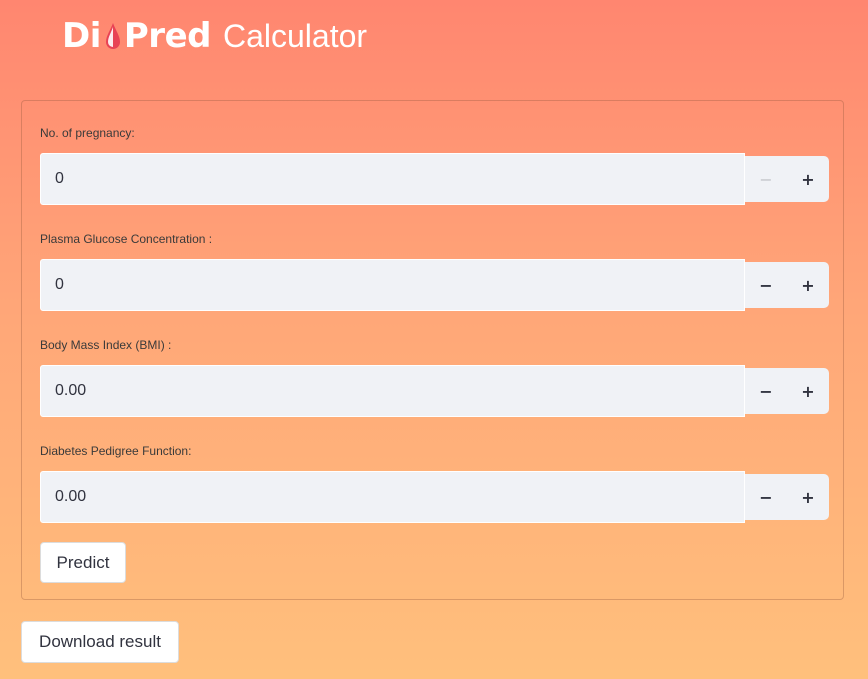 This screenshot has height=679, width=868. What do you see at coordinates (87, 133) in the screenshot?
I see `pregnancy-label: No. of pregnancy:` at bounding box center [87, 133].